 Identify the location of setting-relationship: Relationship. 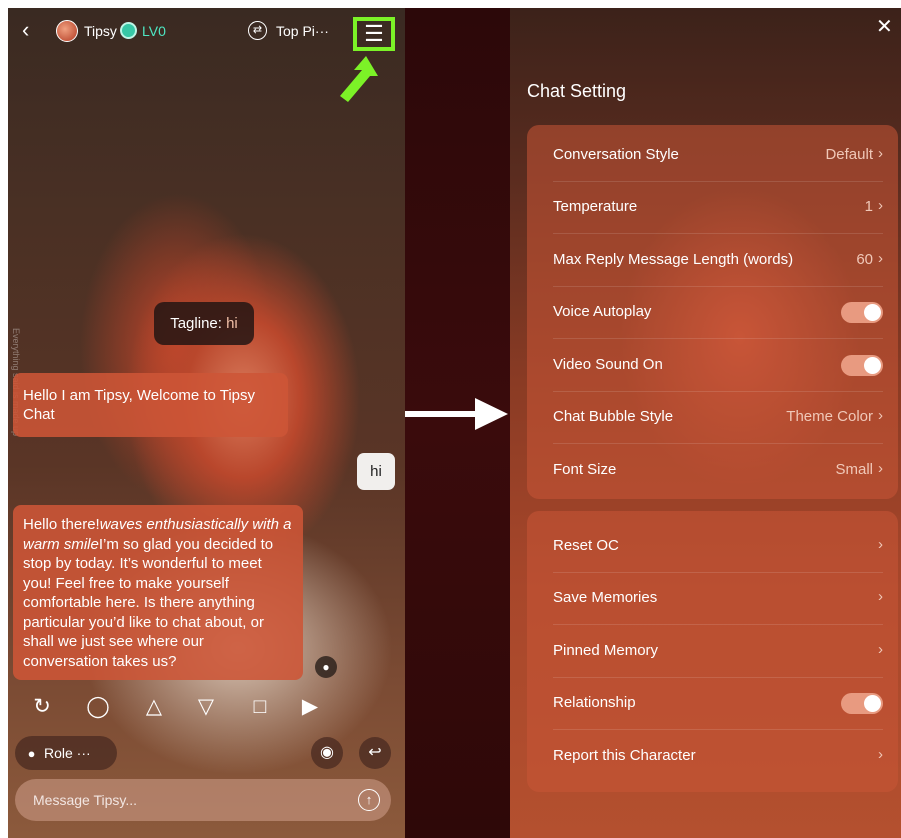
(718, 704).